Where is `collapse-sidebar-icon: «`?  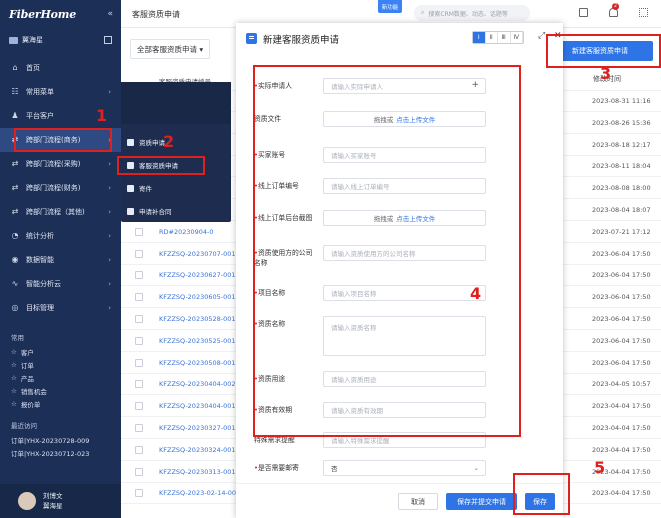 collapse-sidebar-icon: « is located at coordinates (110, 14).